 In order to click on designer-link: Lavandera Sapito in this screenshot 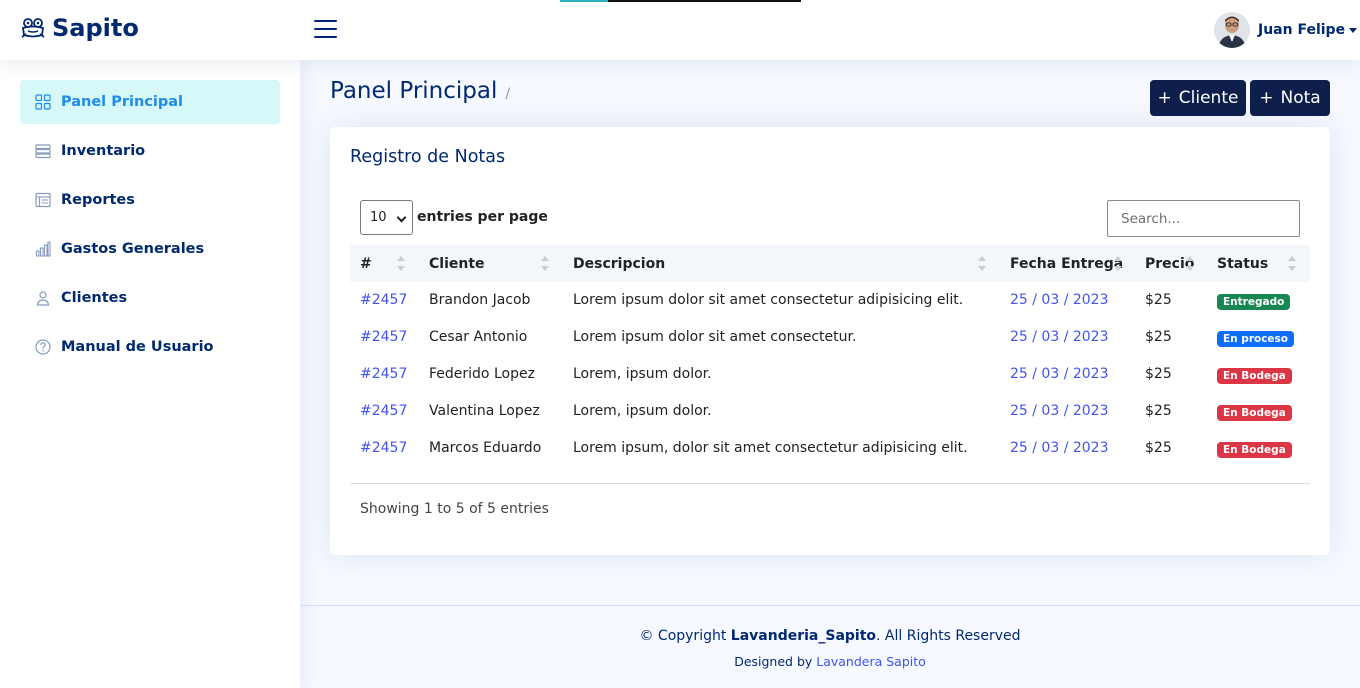, I will do `click(871, 661)`.